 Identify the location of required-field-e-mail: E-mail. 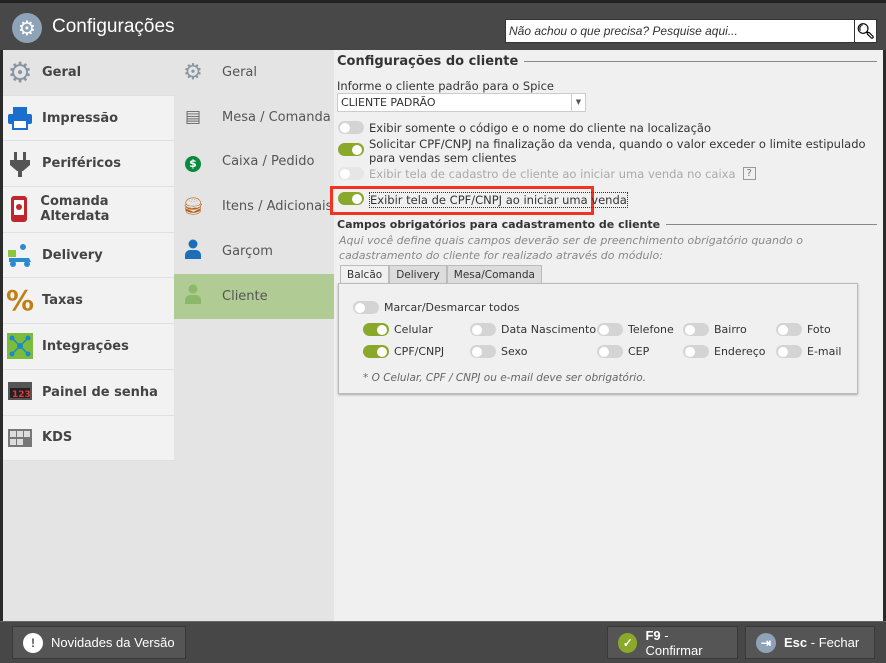
(809, 351).